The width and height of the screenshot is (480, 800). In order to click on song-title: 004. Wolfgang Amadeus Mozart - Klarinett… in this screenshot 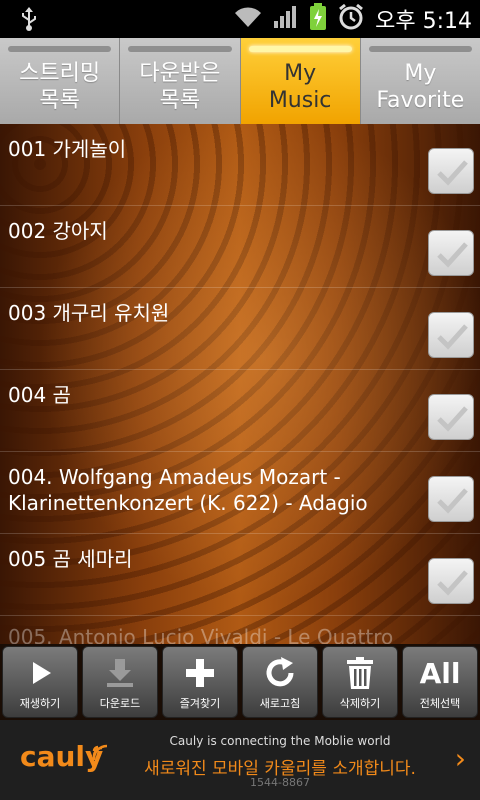, I will do `click(188, 490)`.